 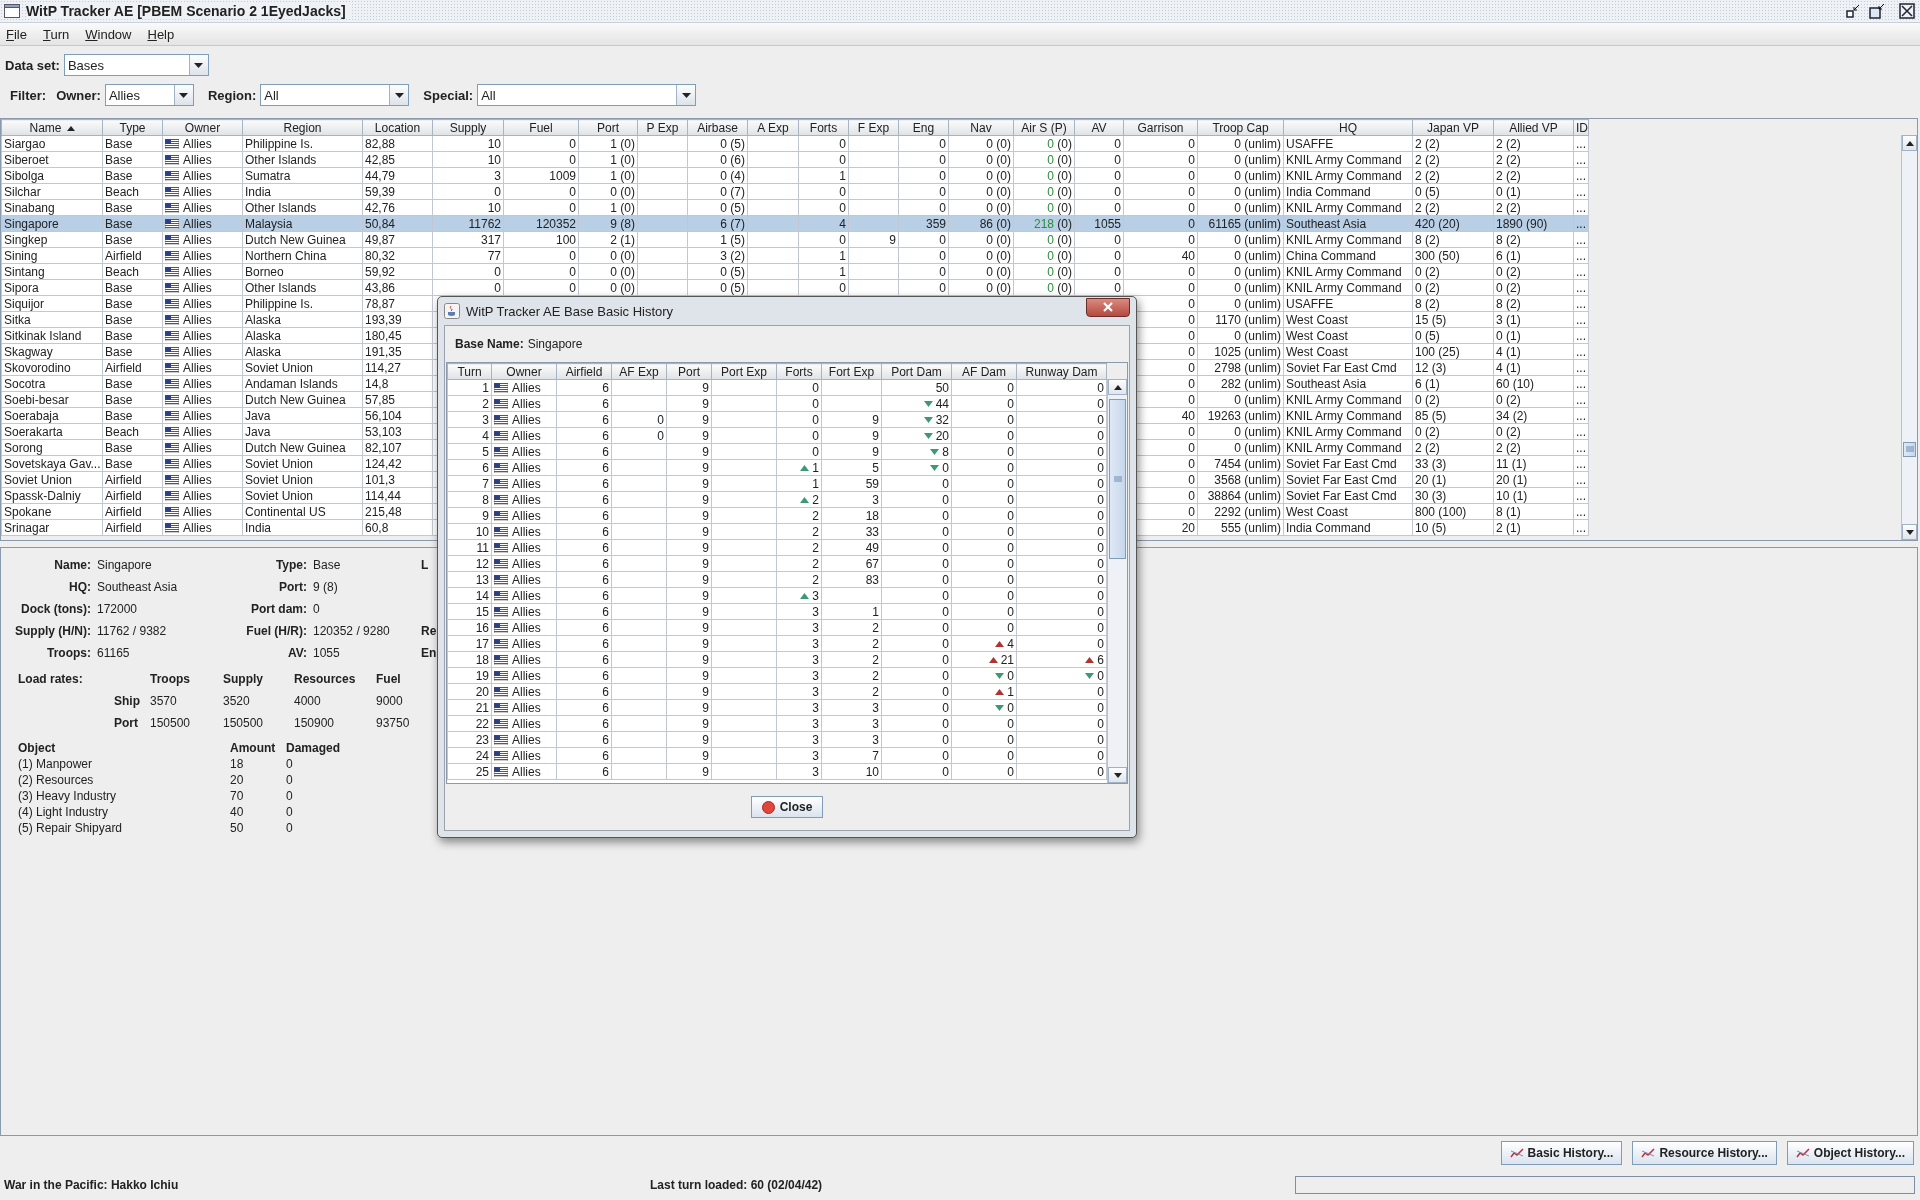 What do you see at coordinates (1061, 371) in the screenshot?
I see `column-header: Runway Dam` at bounding box center [1061, 371].